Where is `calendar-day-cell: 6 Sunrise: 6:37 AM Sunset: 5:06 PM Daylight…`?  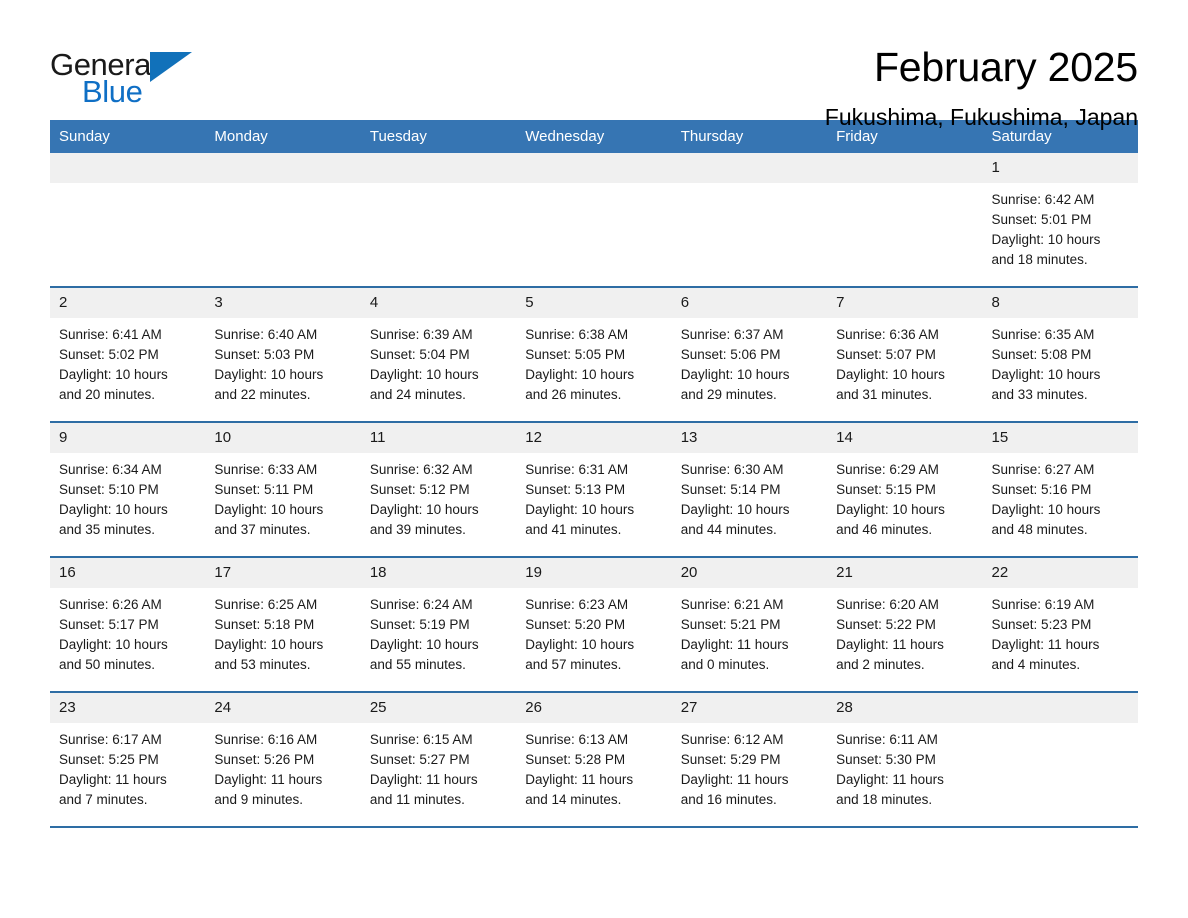
calendar-day-cell: 6 Sunrise: 6:37 AM Sunset: 5:06 PM Daylight… is located at coordinates (749, 354).